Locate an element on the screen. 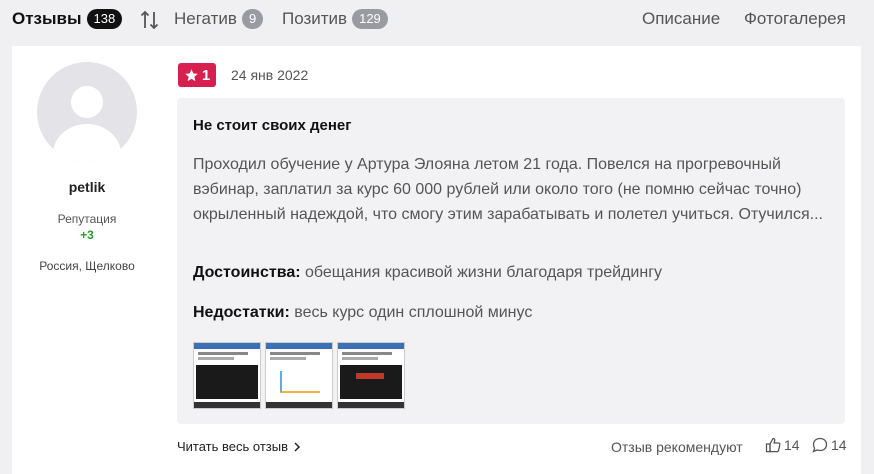  tab-positive-label: Позитив is located at coordinates (315, 18).